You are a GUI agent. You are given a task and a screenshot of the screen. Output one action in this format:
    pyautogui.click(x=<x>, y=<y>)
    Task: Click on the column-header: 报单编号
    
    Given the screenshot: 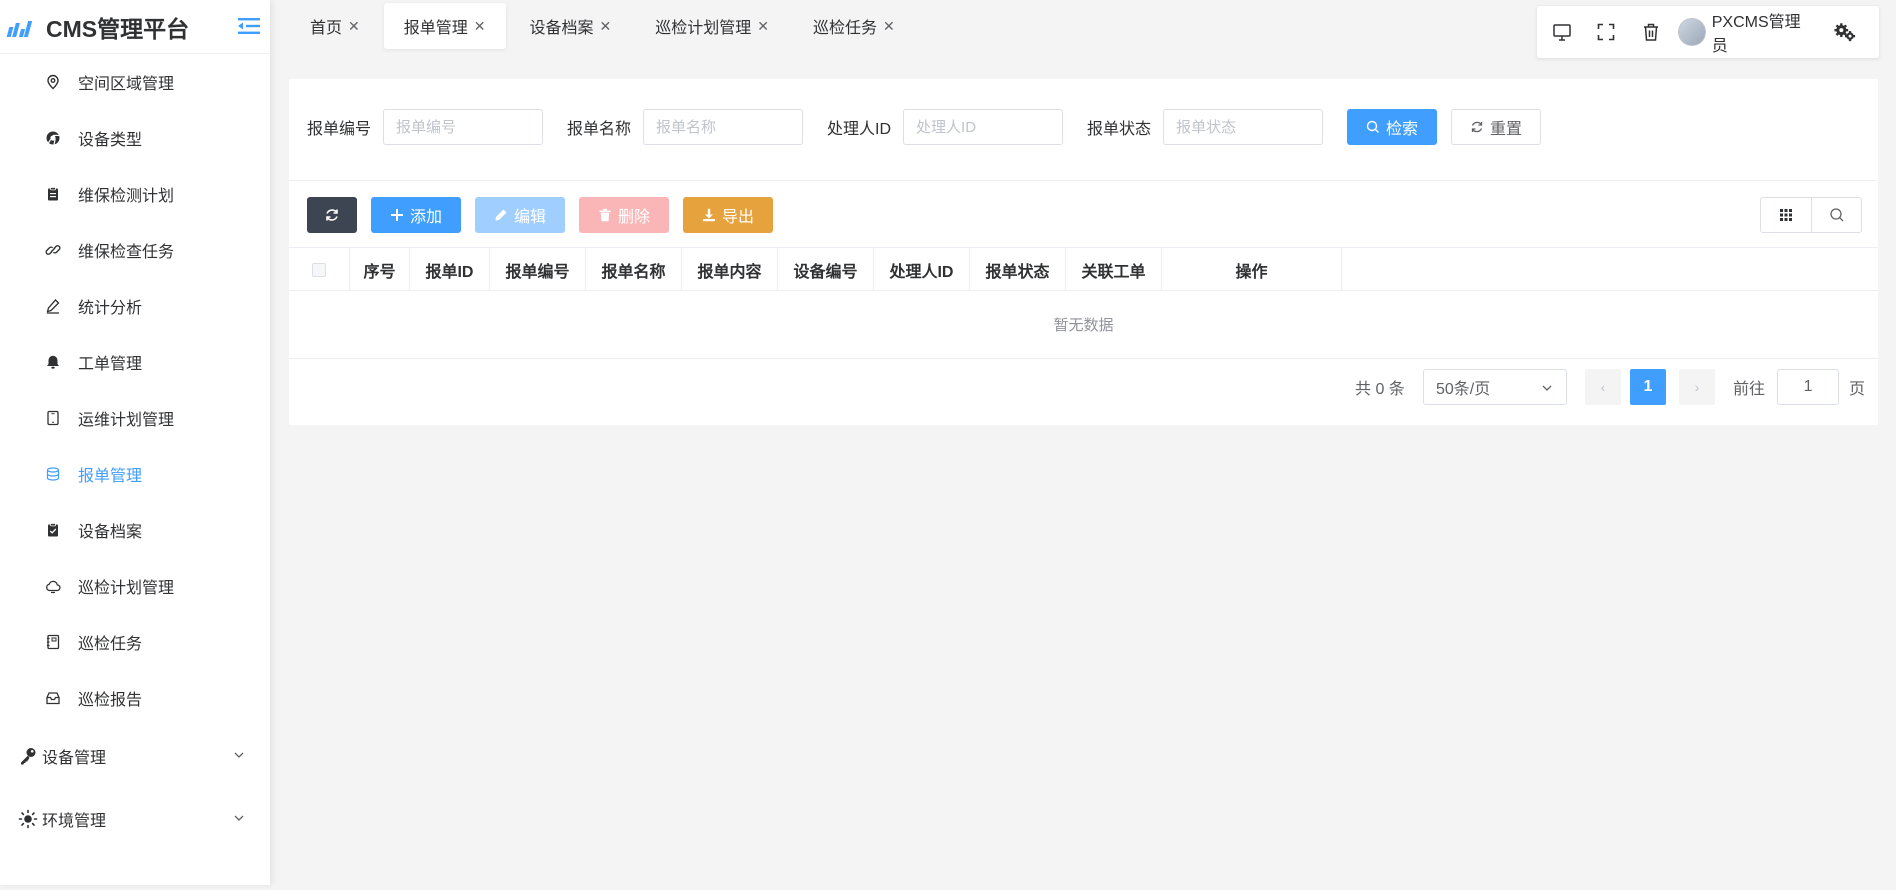 What is the action you would take?
    pyautogui.click(x=538, y=269)
    